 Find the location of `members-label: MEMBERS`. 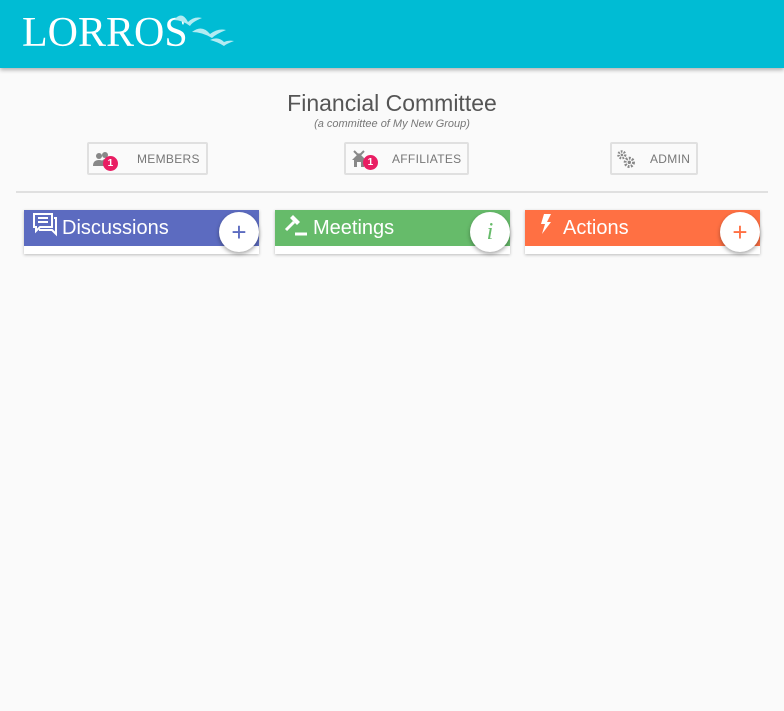

members-label: MEMBERS is located at coordinates (168, 158).